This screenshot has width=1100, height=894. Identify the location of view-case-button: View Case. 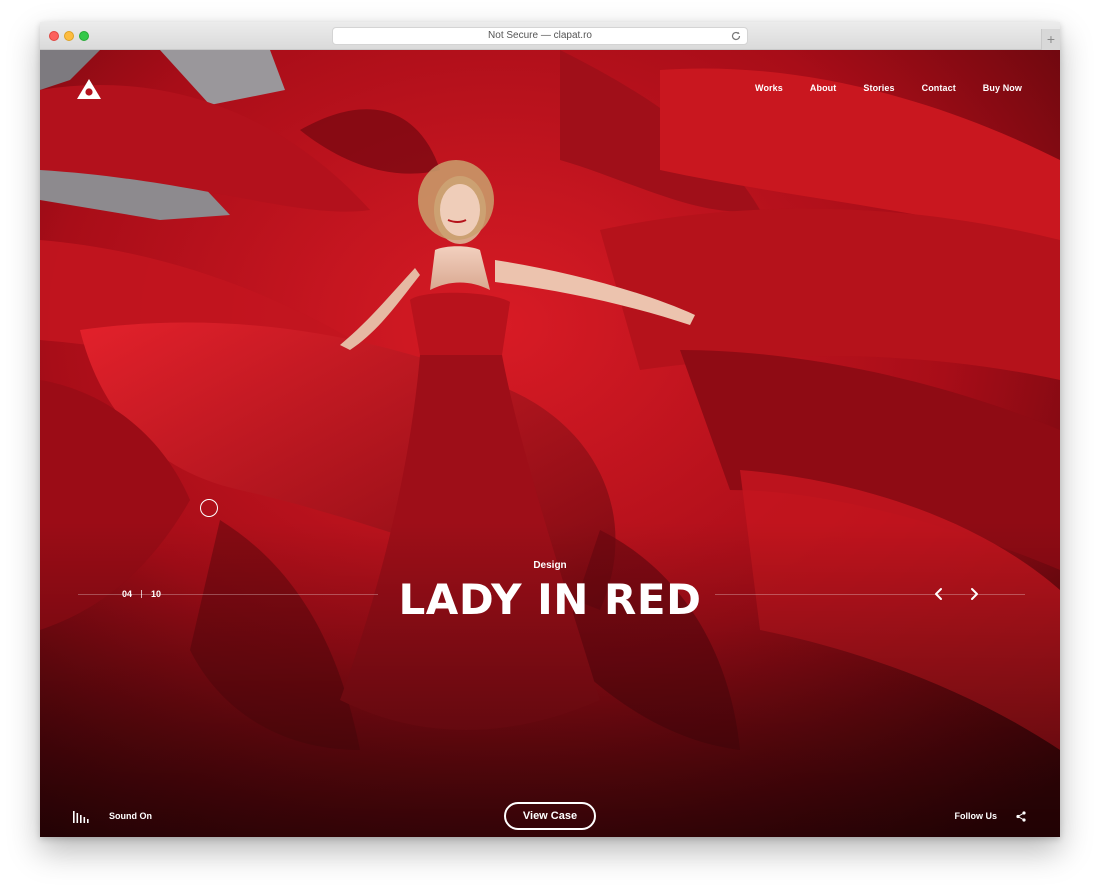
(550, 816).